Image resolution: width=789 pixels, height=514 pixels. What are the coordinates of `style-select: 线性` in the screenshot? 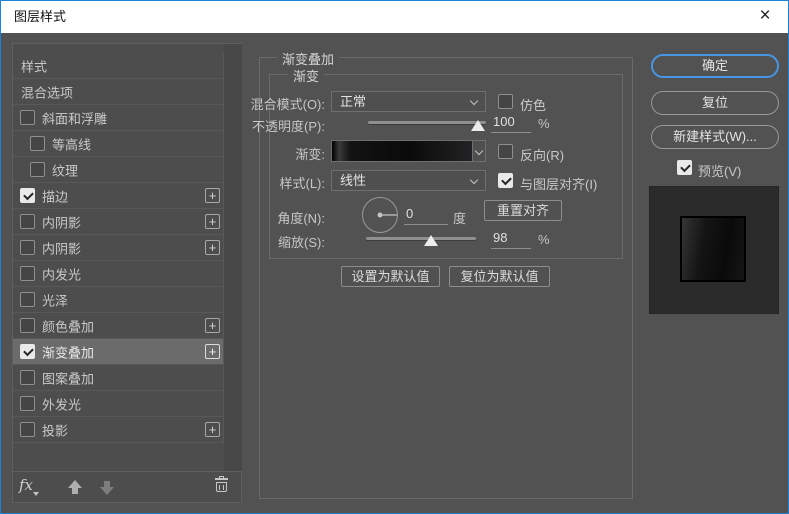 It's located at (408, 180).